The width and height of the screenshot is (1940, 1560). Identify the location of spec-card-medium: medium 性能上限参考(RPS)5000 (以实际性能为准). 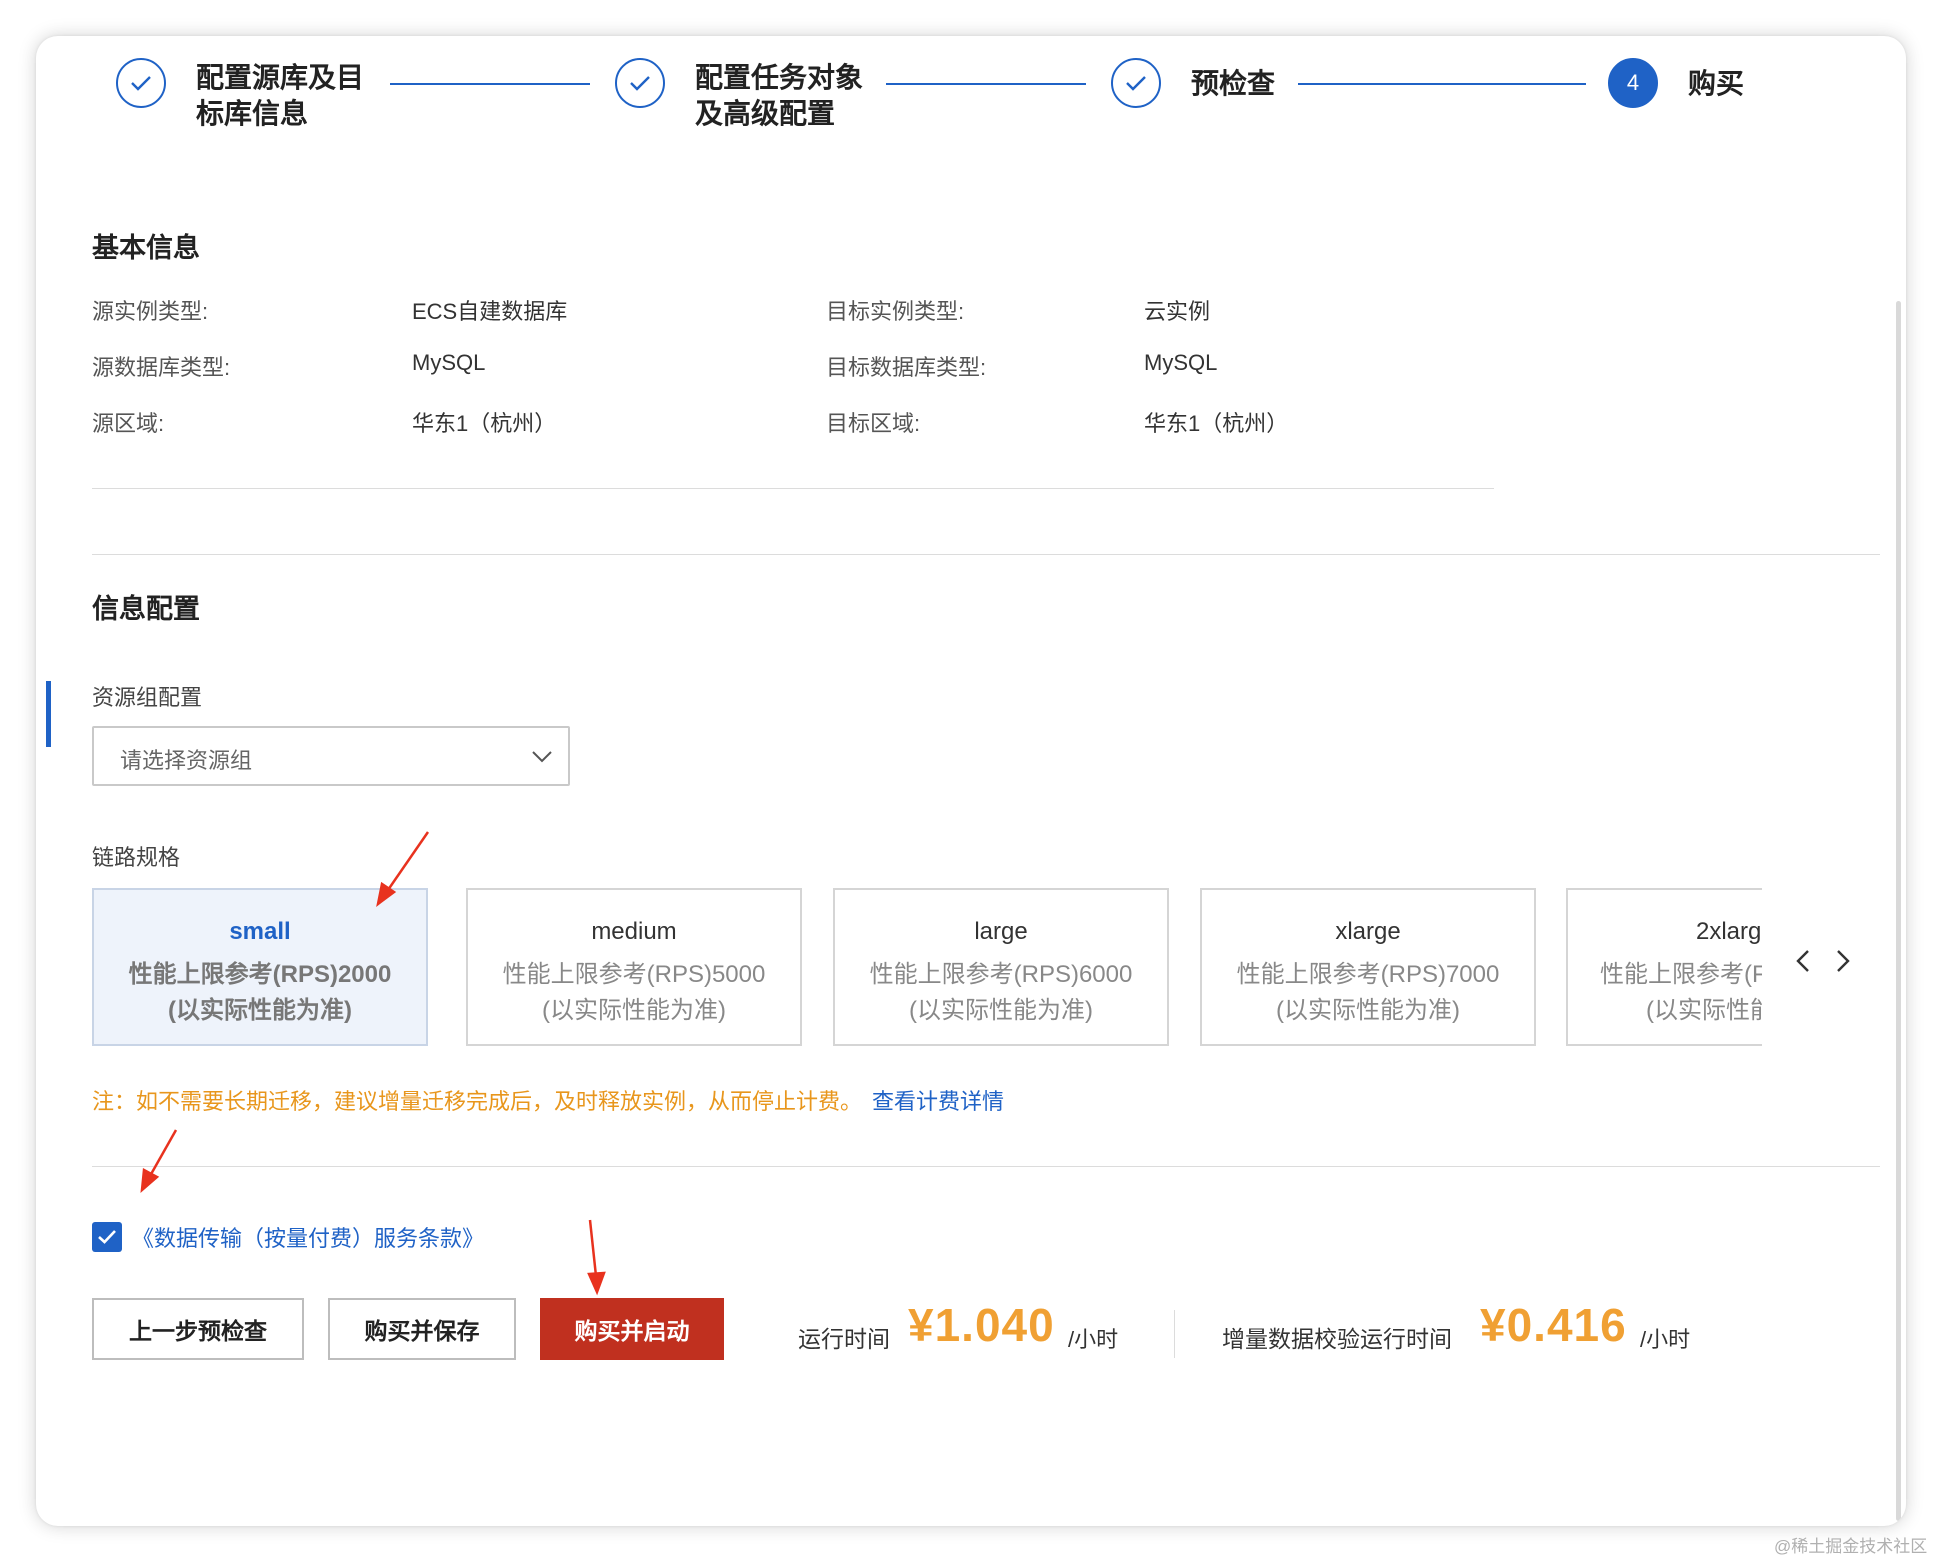
(634, 967).